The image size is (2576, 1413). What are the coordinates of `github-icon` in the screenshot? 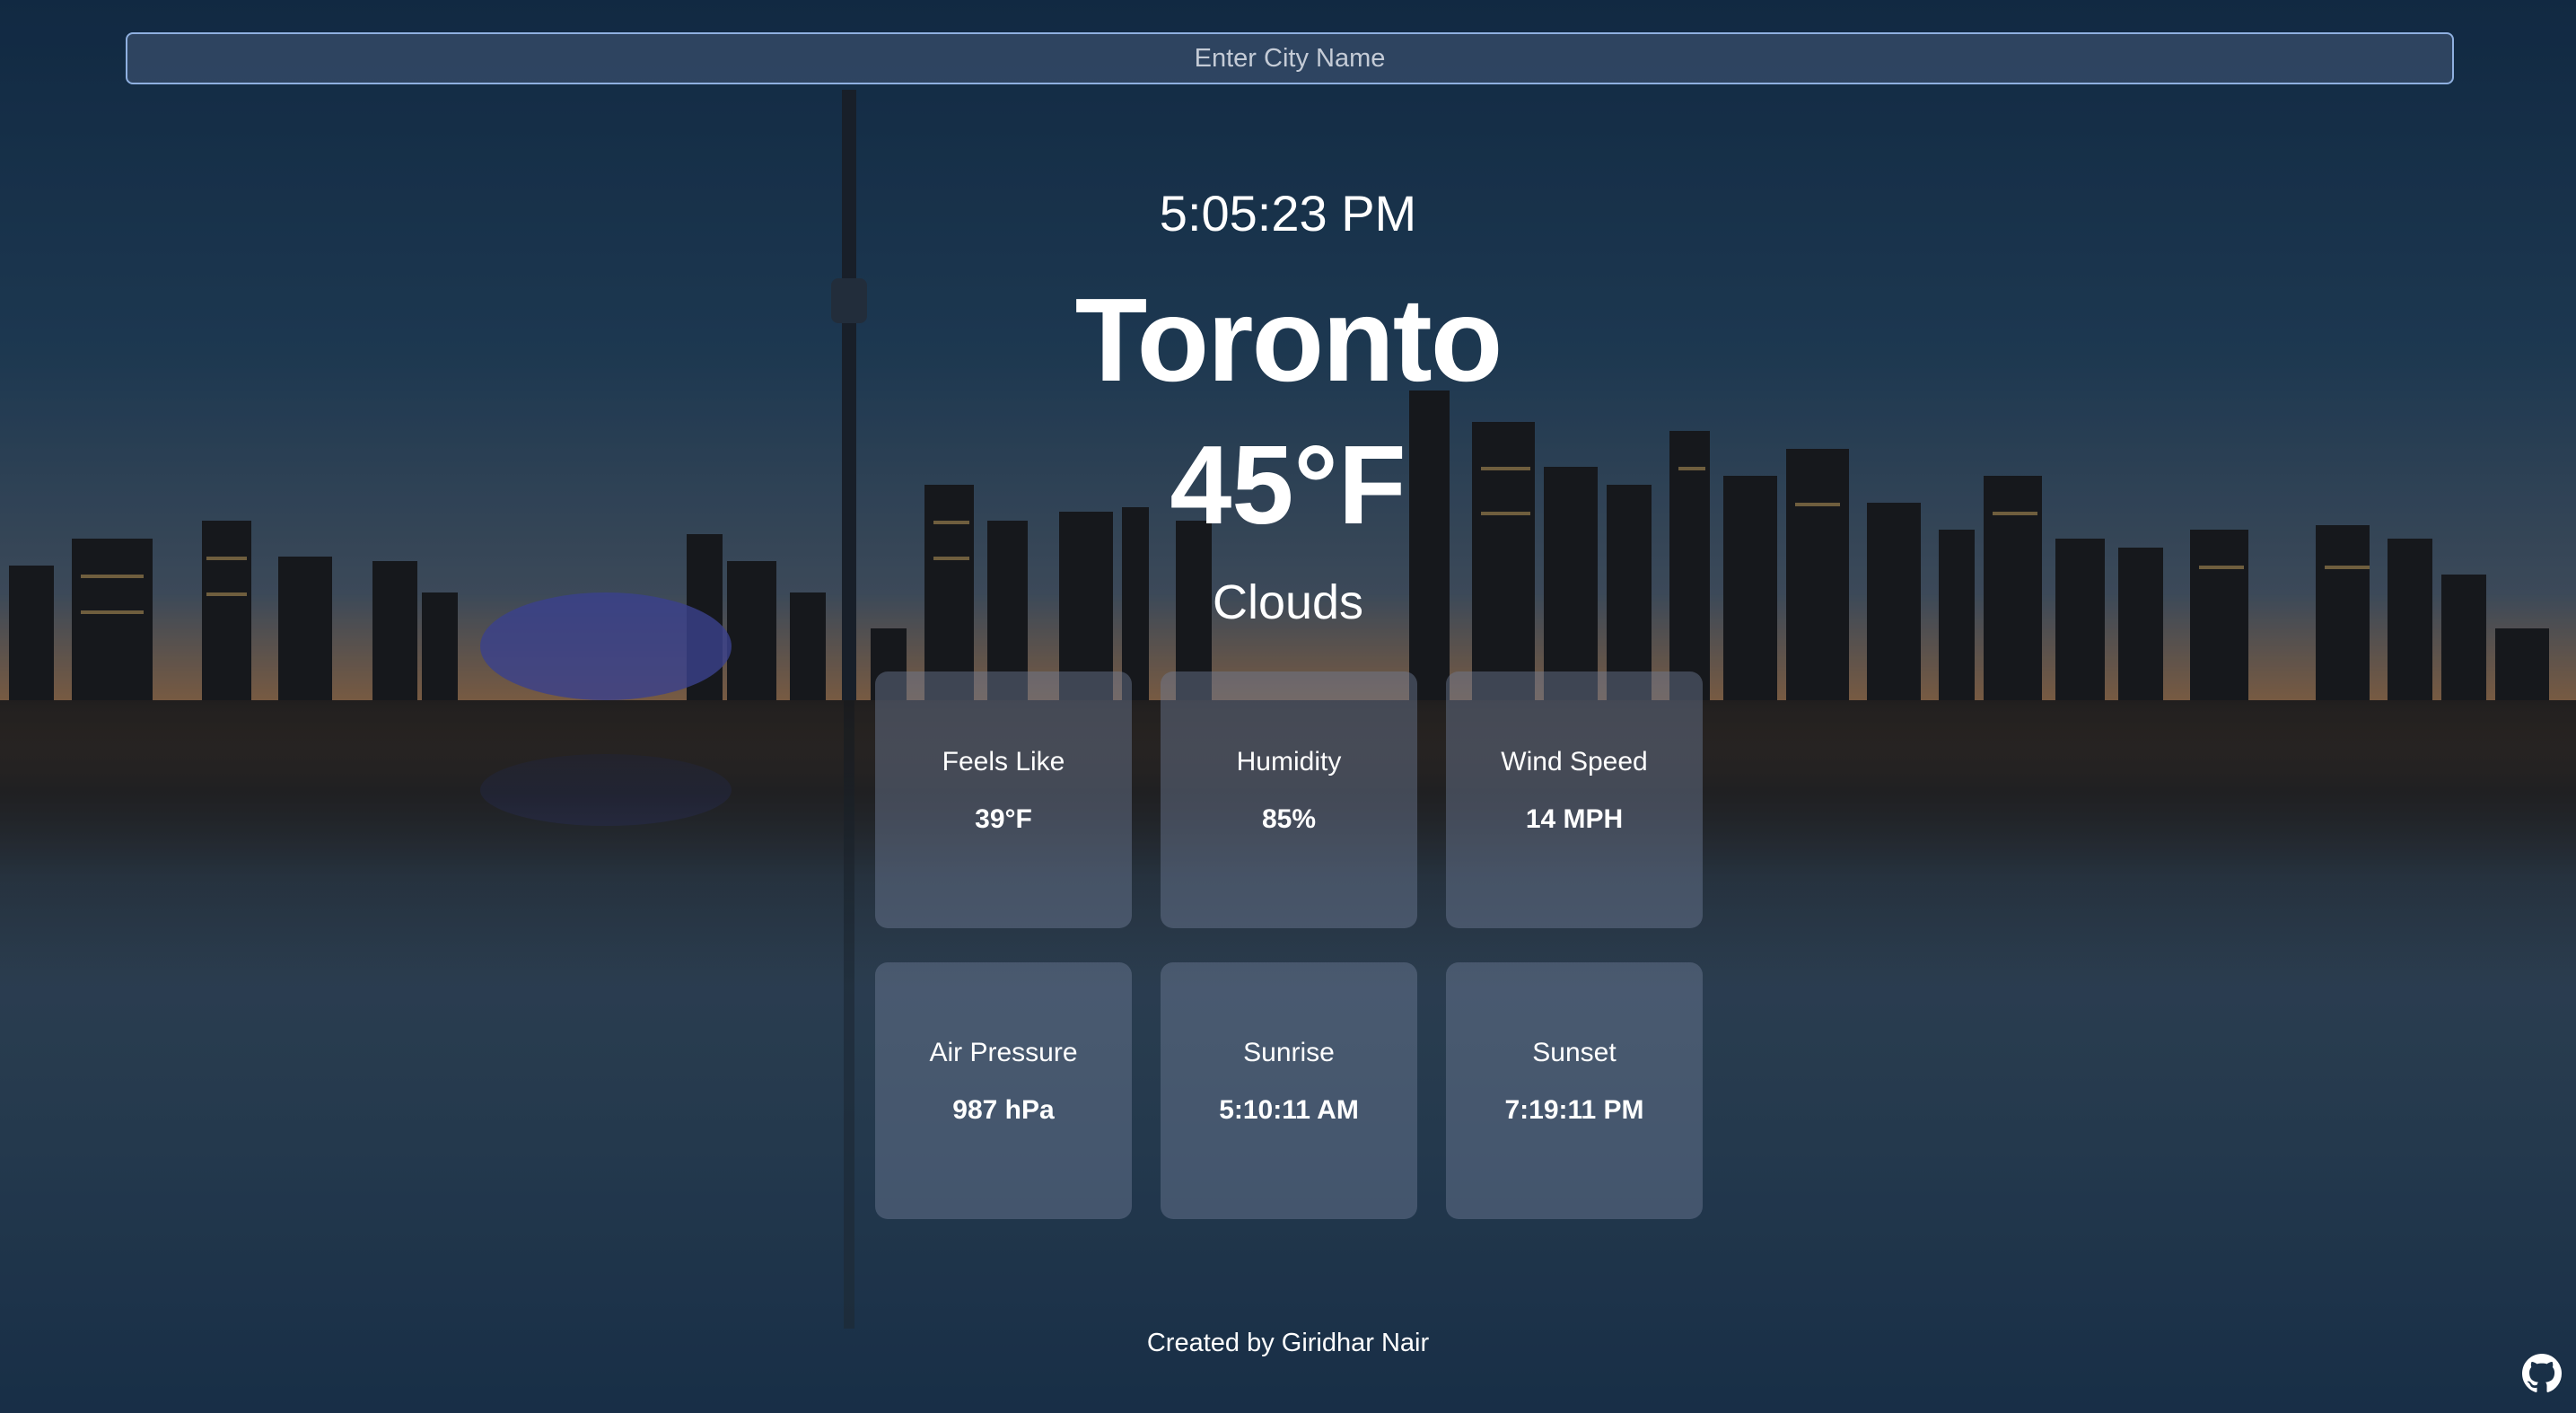 It's located at (2542, 1373).